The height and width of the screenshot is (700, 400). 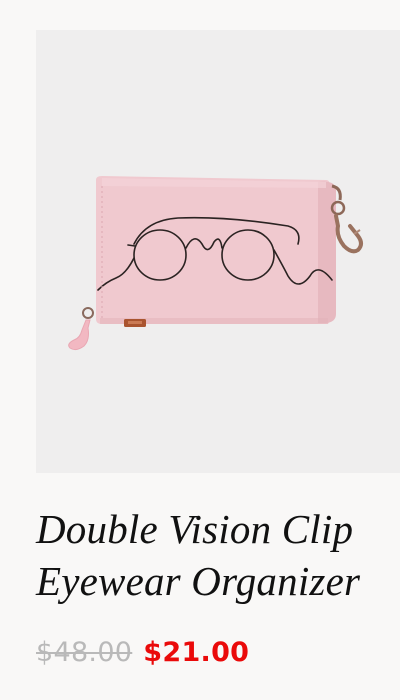 What do you see at coordinates (196, 652) in the screenshot?
I see `sale-price: $21.00` at bounding box center [196, 652].